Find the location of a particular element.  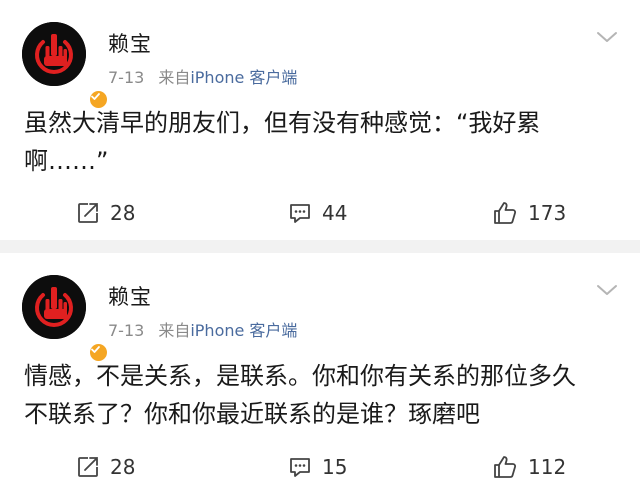

comment-button: 44 is located at coordinates (317, 213).